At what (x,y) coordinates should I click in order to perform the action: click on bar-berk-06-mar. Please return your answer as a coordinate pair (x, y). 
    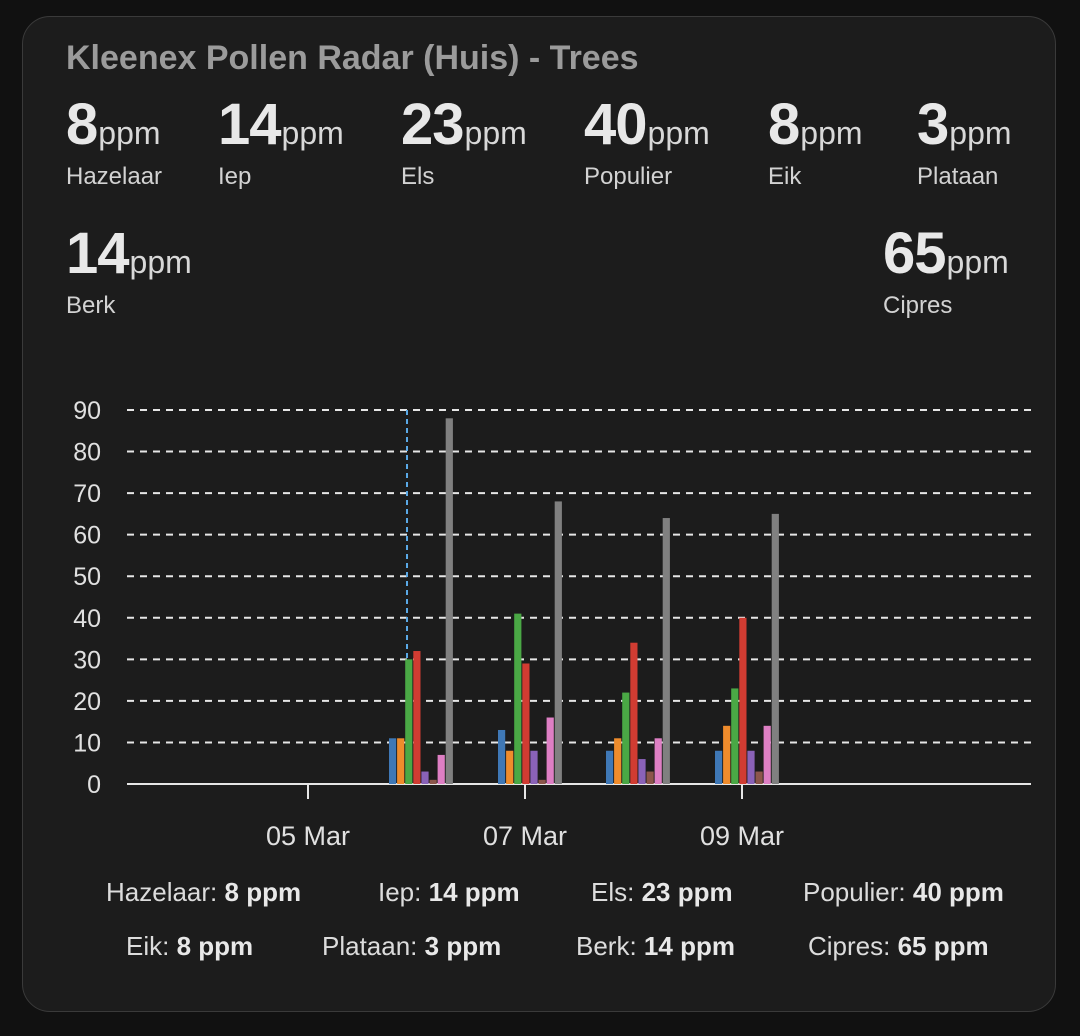
    Looking at the image, I should click on (441, 769).